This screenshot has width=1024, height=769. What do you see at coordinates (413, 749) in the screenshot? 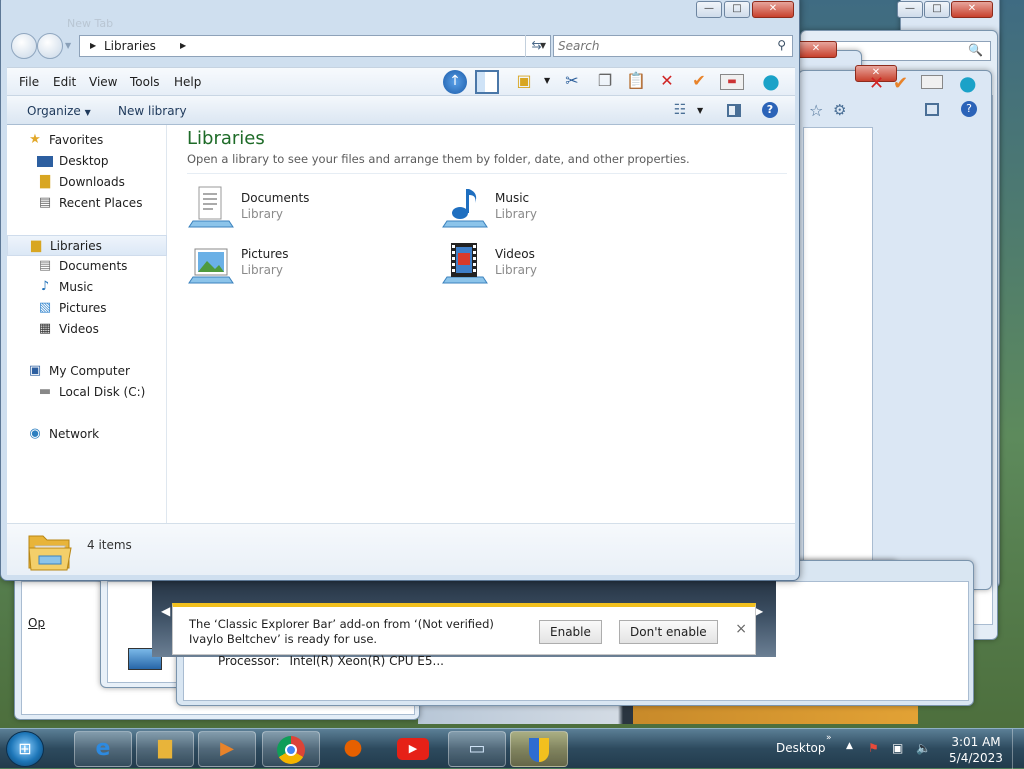
I see `taskbar-youtube-icon: ▶` at bounding box center [413, 749].